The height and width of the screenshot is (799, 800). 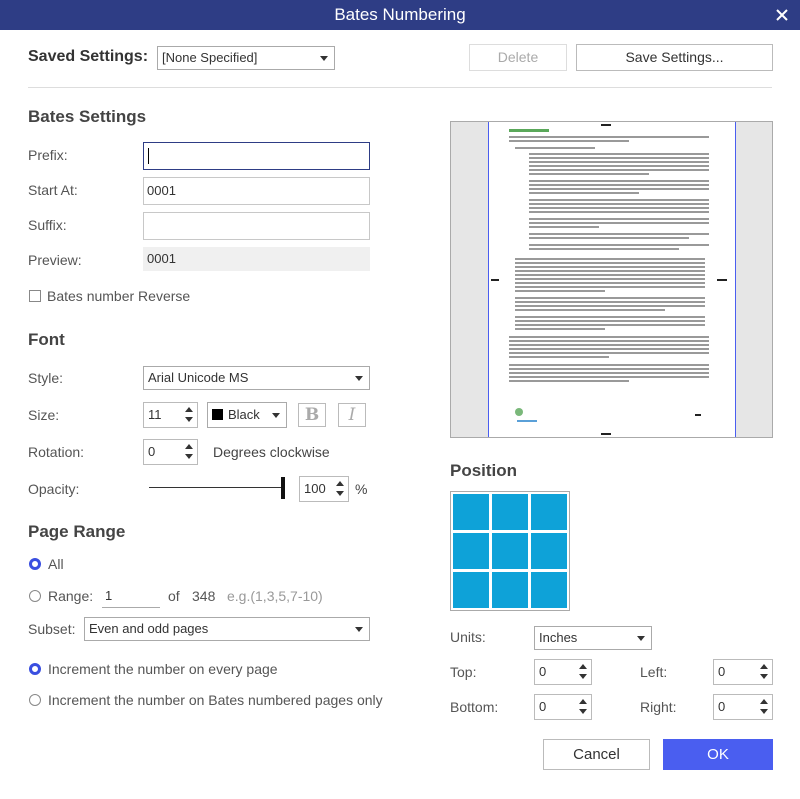 I want to click on position-top-right, so click(x=549, y=512).